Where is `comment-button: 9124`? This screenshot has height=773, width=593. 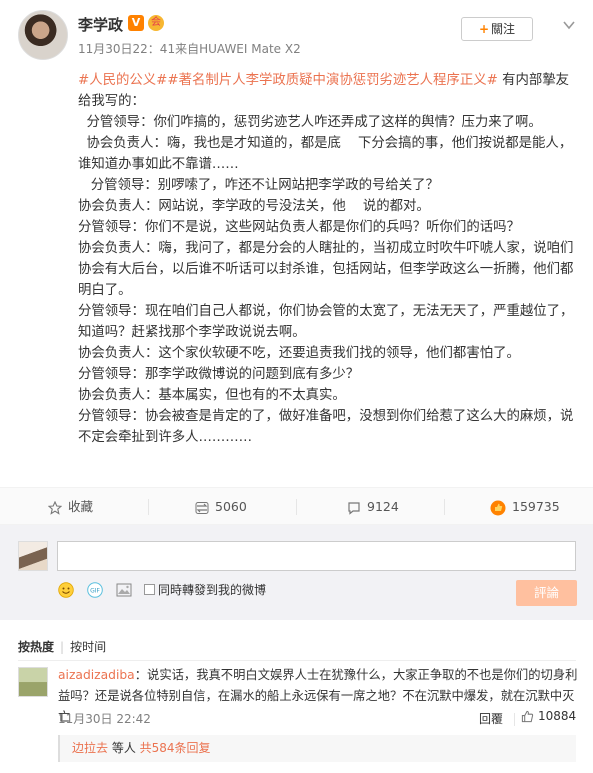 comment-button: 9124 is located at coordinates (373, 507).